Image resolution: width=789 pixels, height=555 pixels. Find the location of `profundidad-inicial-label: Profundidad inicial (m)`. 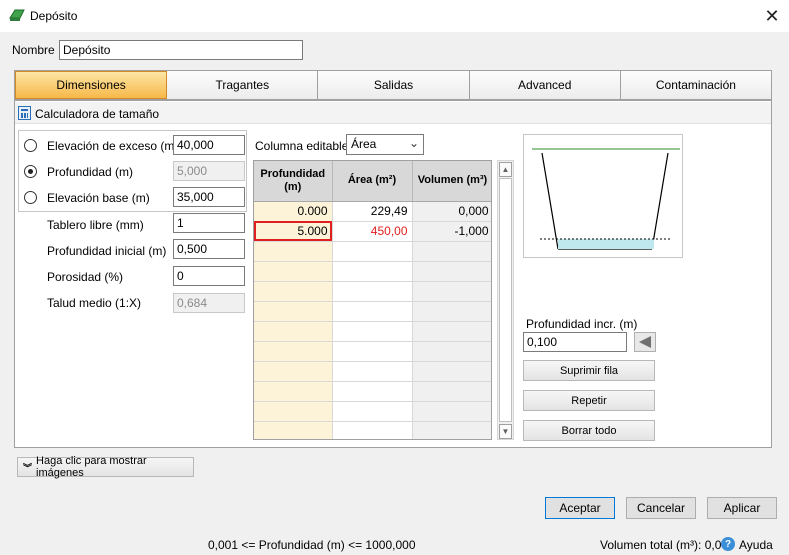

profundidad-inicial-label: Profundidad inicial (m) is located at coordinates (107, 251).